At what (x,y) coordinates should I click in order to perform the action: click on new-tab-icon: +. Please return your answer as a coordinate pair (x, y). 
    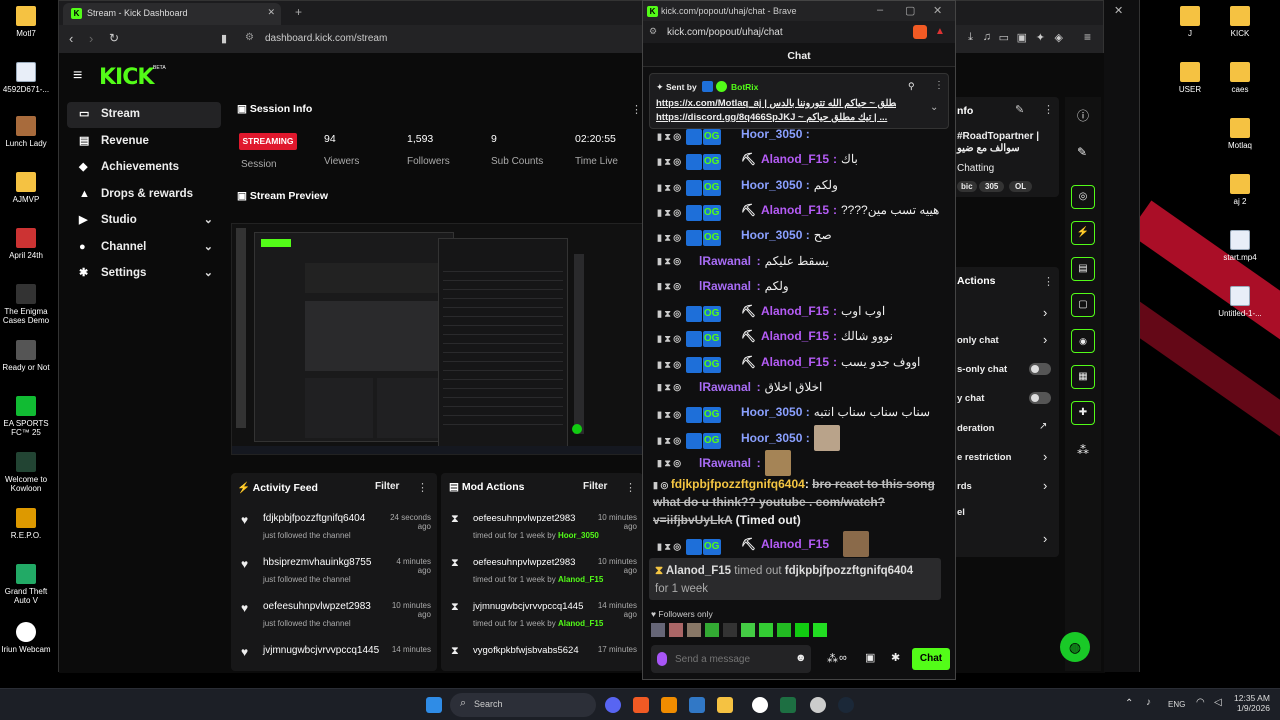
    Looking at the image, I should click on (298, 12).